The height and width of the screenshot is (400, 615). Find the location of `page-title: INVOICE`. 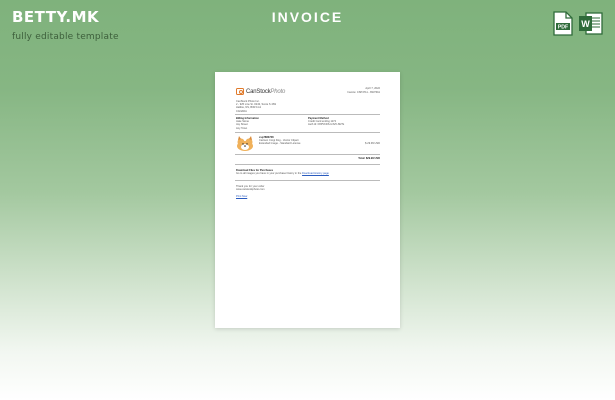

page-title: INVOICE is located at coordinates (307, 17).